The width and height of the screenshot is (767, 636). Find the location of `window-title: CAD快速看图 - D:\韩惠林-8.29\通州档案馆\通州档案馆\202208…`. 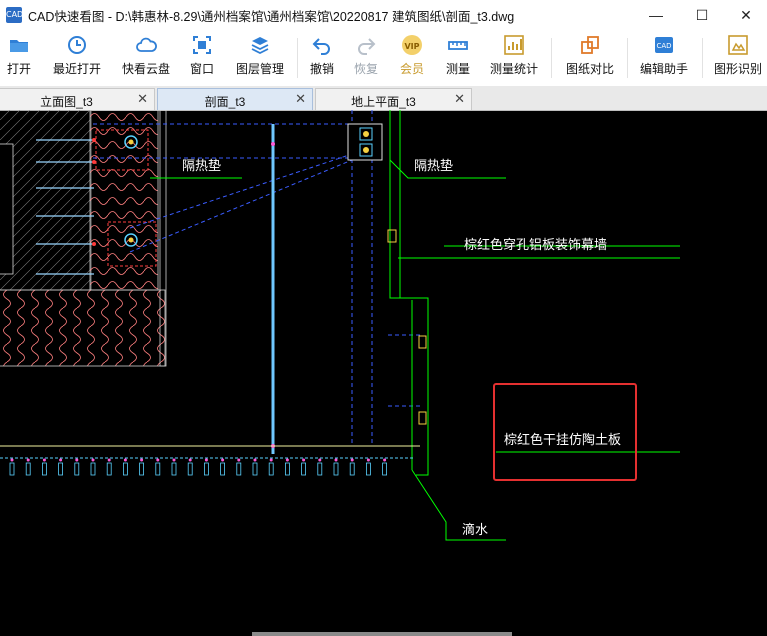

window-title: CAD快速看图 - D:\韩惠林-8.29\通州档案馆\通州档案馆\202208… is located at coordinates (271, 16).